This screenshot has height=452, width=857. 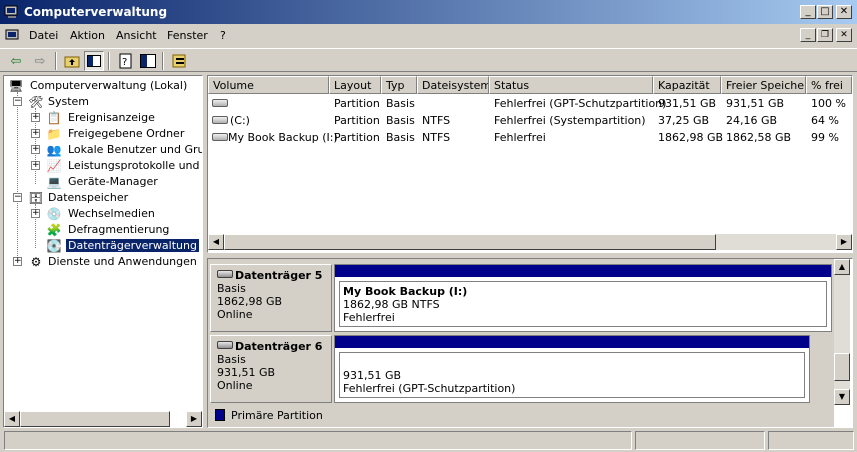 What do you see at coordinates (808, 35) in the screenshot?
I see `mdi-minimize-button: _` at bounding box center [808, 35].